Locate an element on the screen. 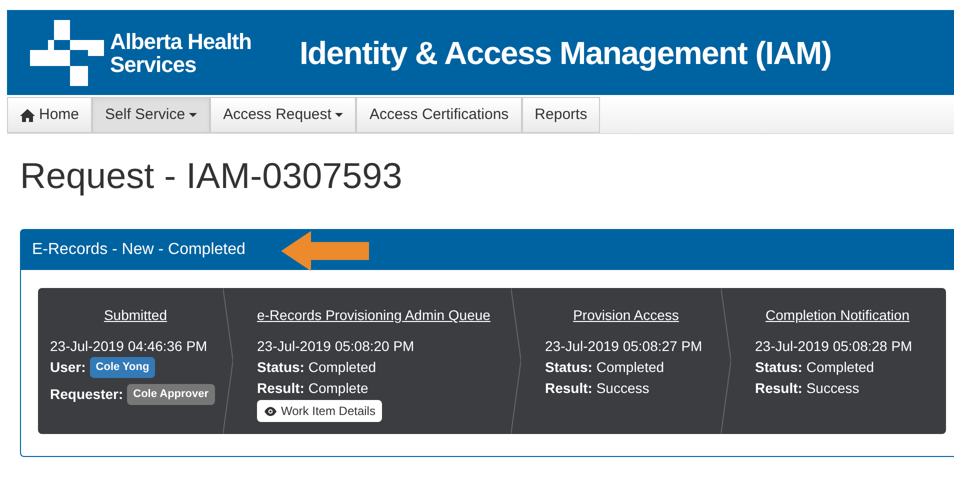  step-title-link: e-Records Provisioning Admin Queue is located at coordinates (373, 315).